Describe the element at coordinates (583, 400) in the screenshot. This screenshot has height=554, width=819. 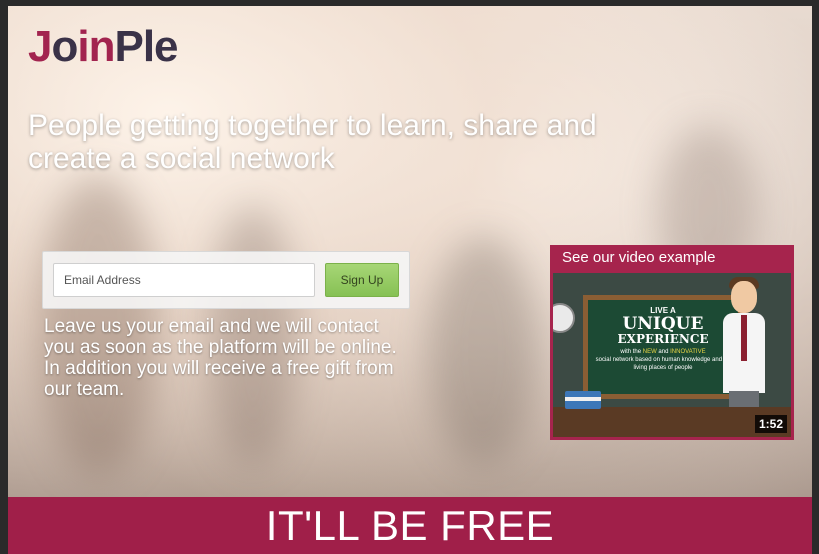
I see `books-icon` at that location.